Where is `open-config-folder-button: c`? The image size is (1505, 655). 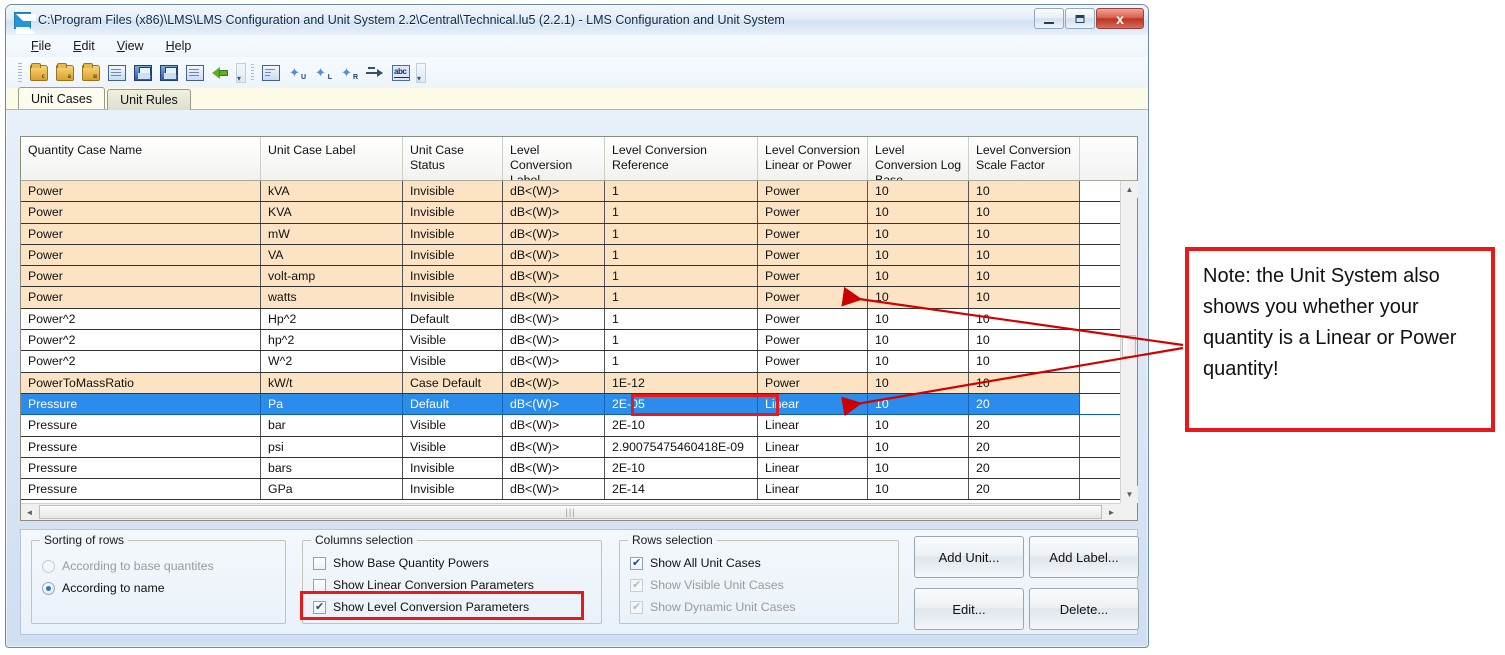
open-config-folder-button: c is located at coordinates (39, 73).